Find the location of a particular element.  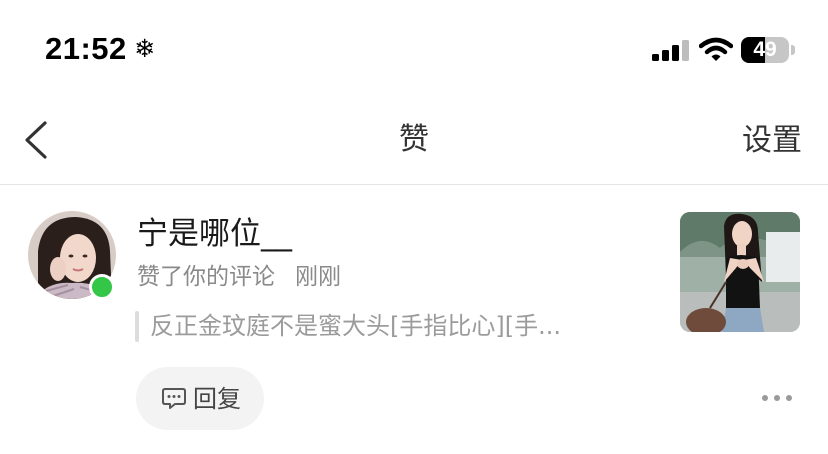

signal-strength-icon is located at coordinates (670, 50).